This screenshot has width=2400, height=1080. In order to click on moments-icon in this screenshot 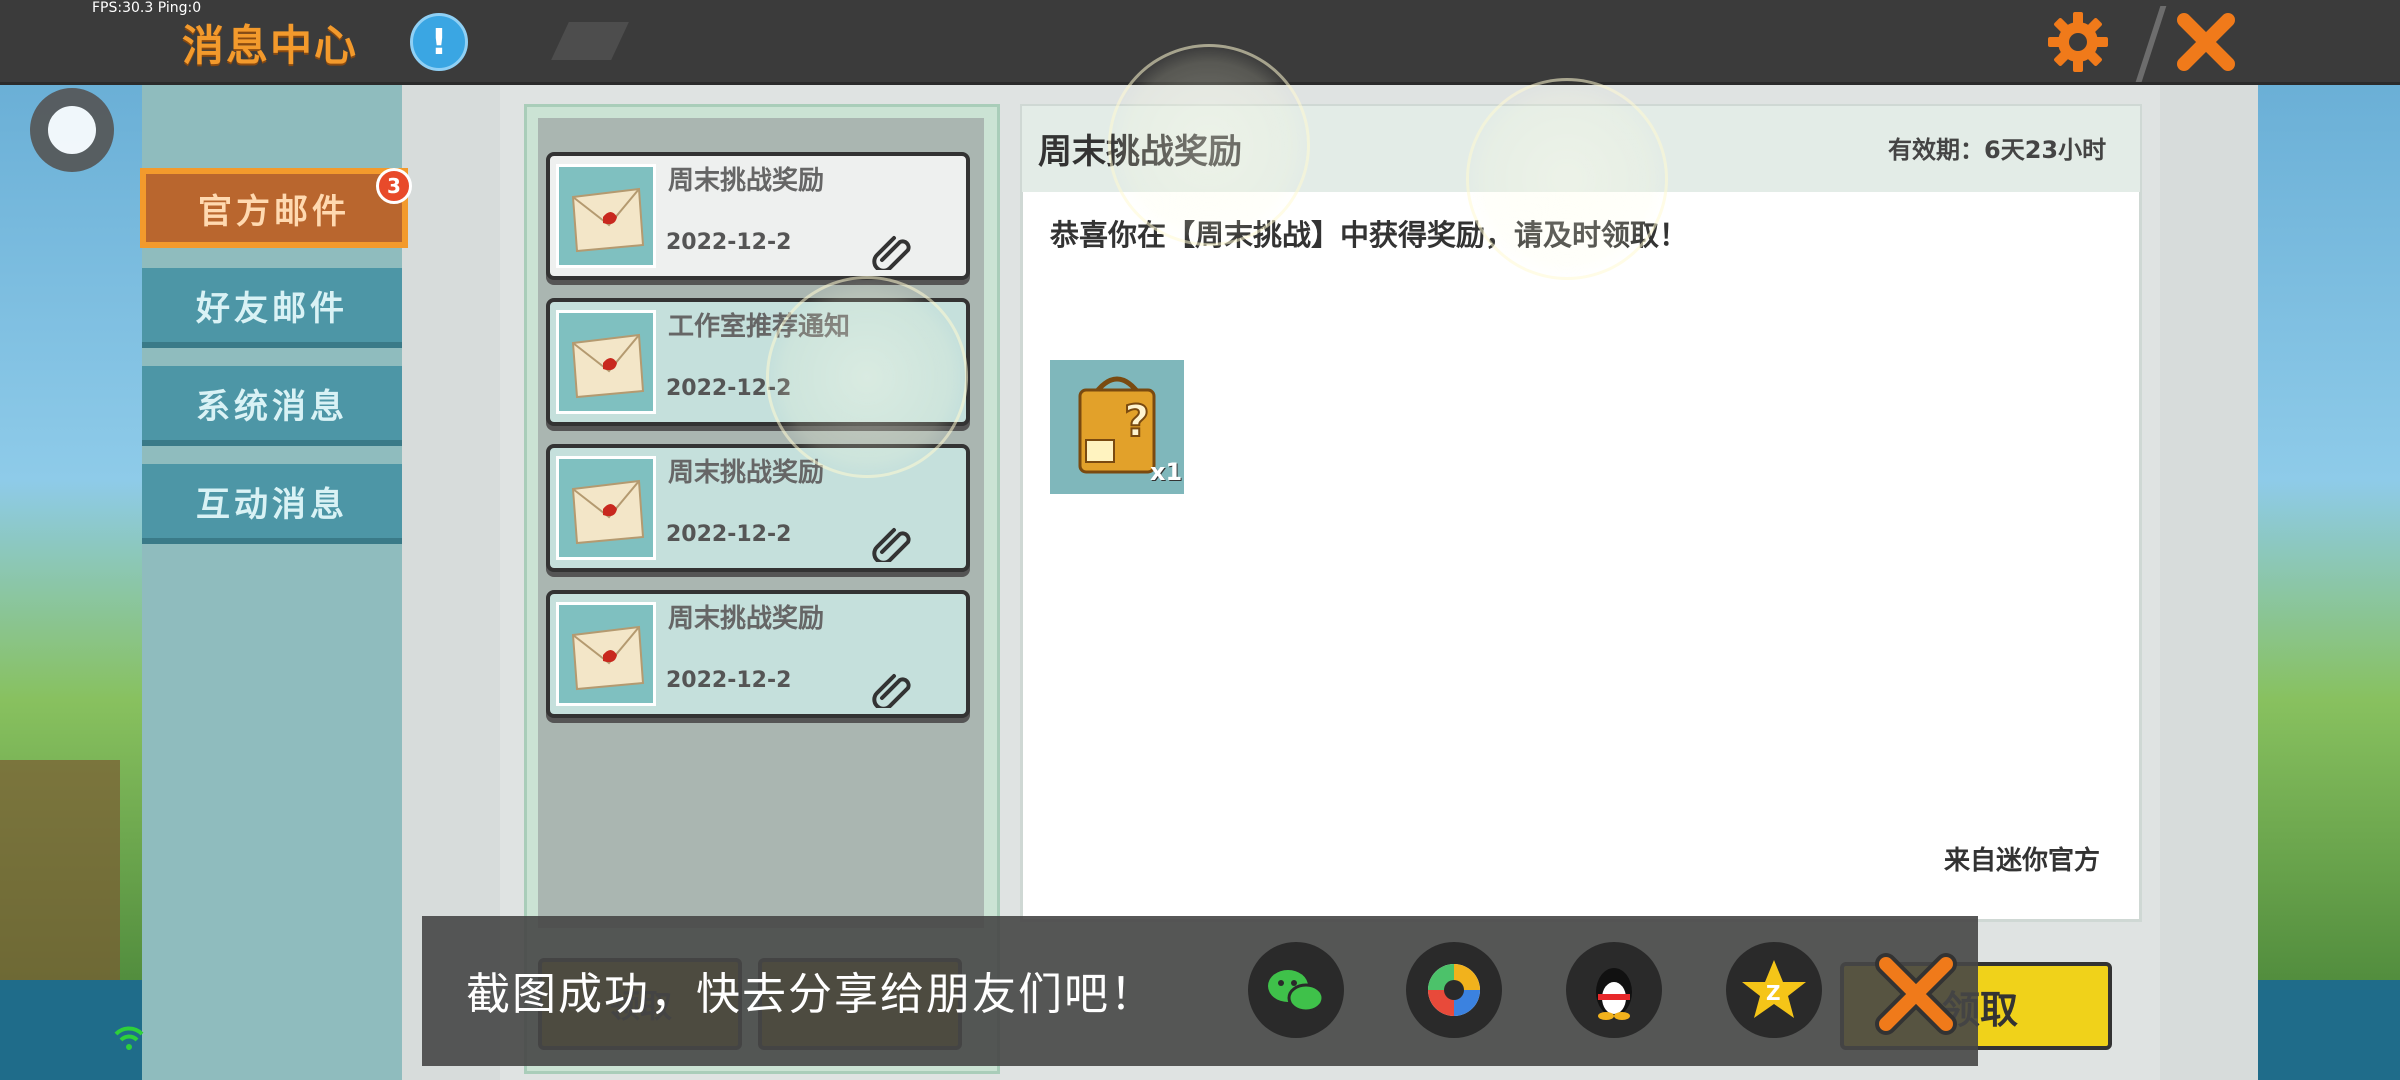, I will do `click(1454, 990)`.